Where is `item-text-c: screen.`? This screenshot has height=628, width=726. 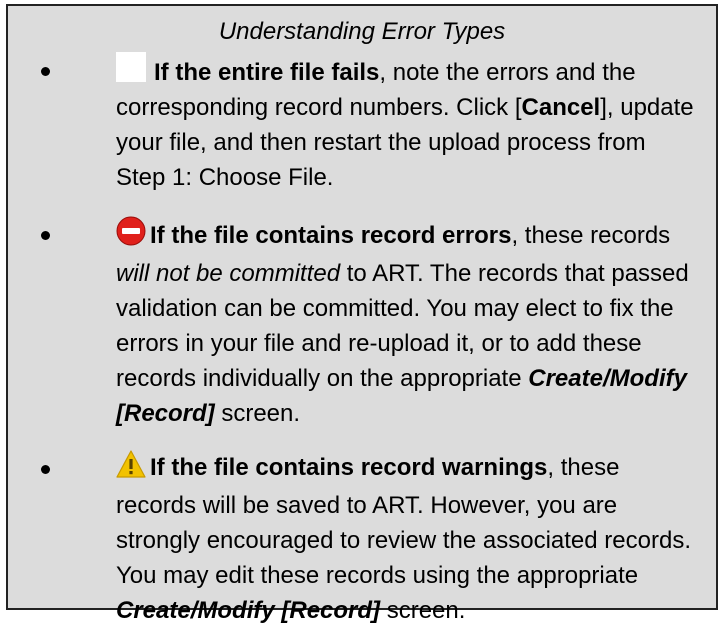
item-text-c: screen. is located at coordinates (257, 413).